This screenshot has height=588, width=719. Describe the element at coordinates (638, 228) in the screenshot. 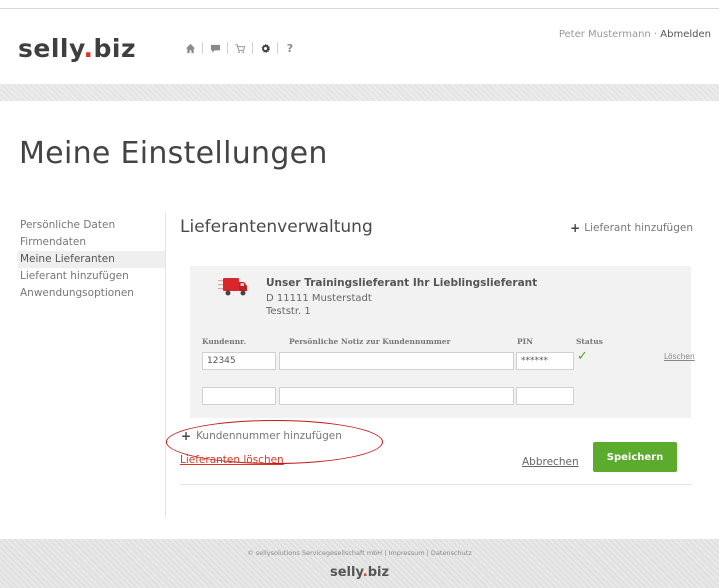

I see `add-supplier-label: Lieferant hinzufügen` at that location.